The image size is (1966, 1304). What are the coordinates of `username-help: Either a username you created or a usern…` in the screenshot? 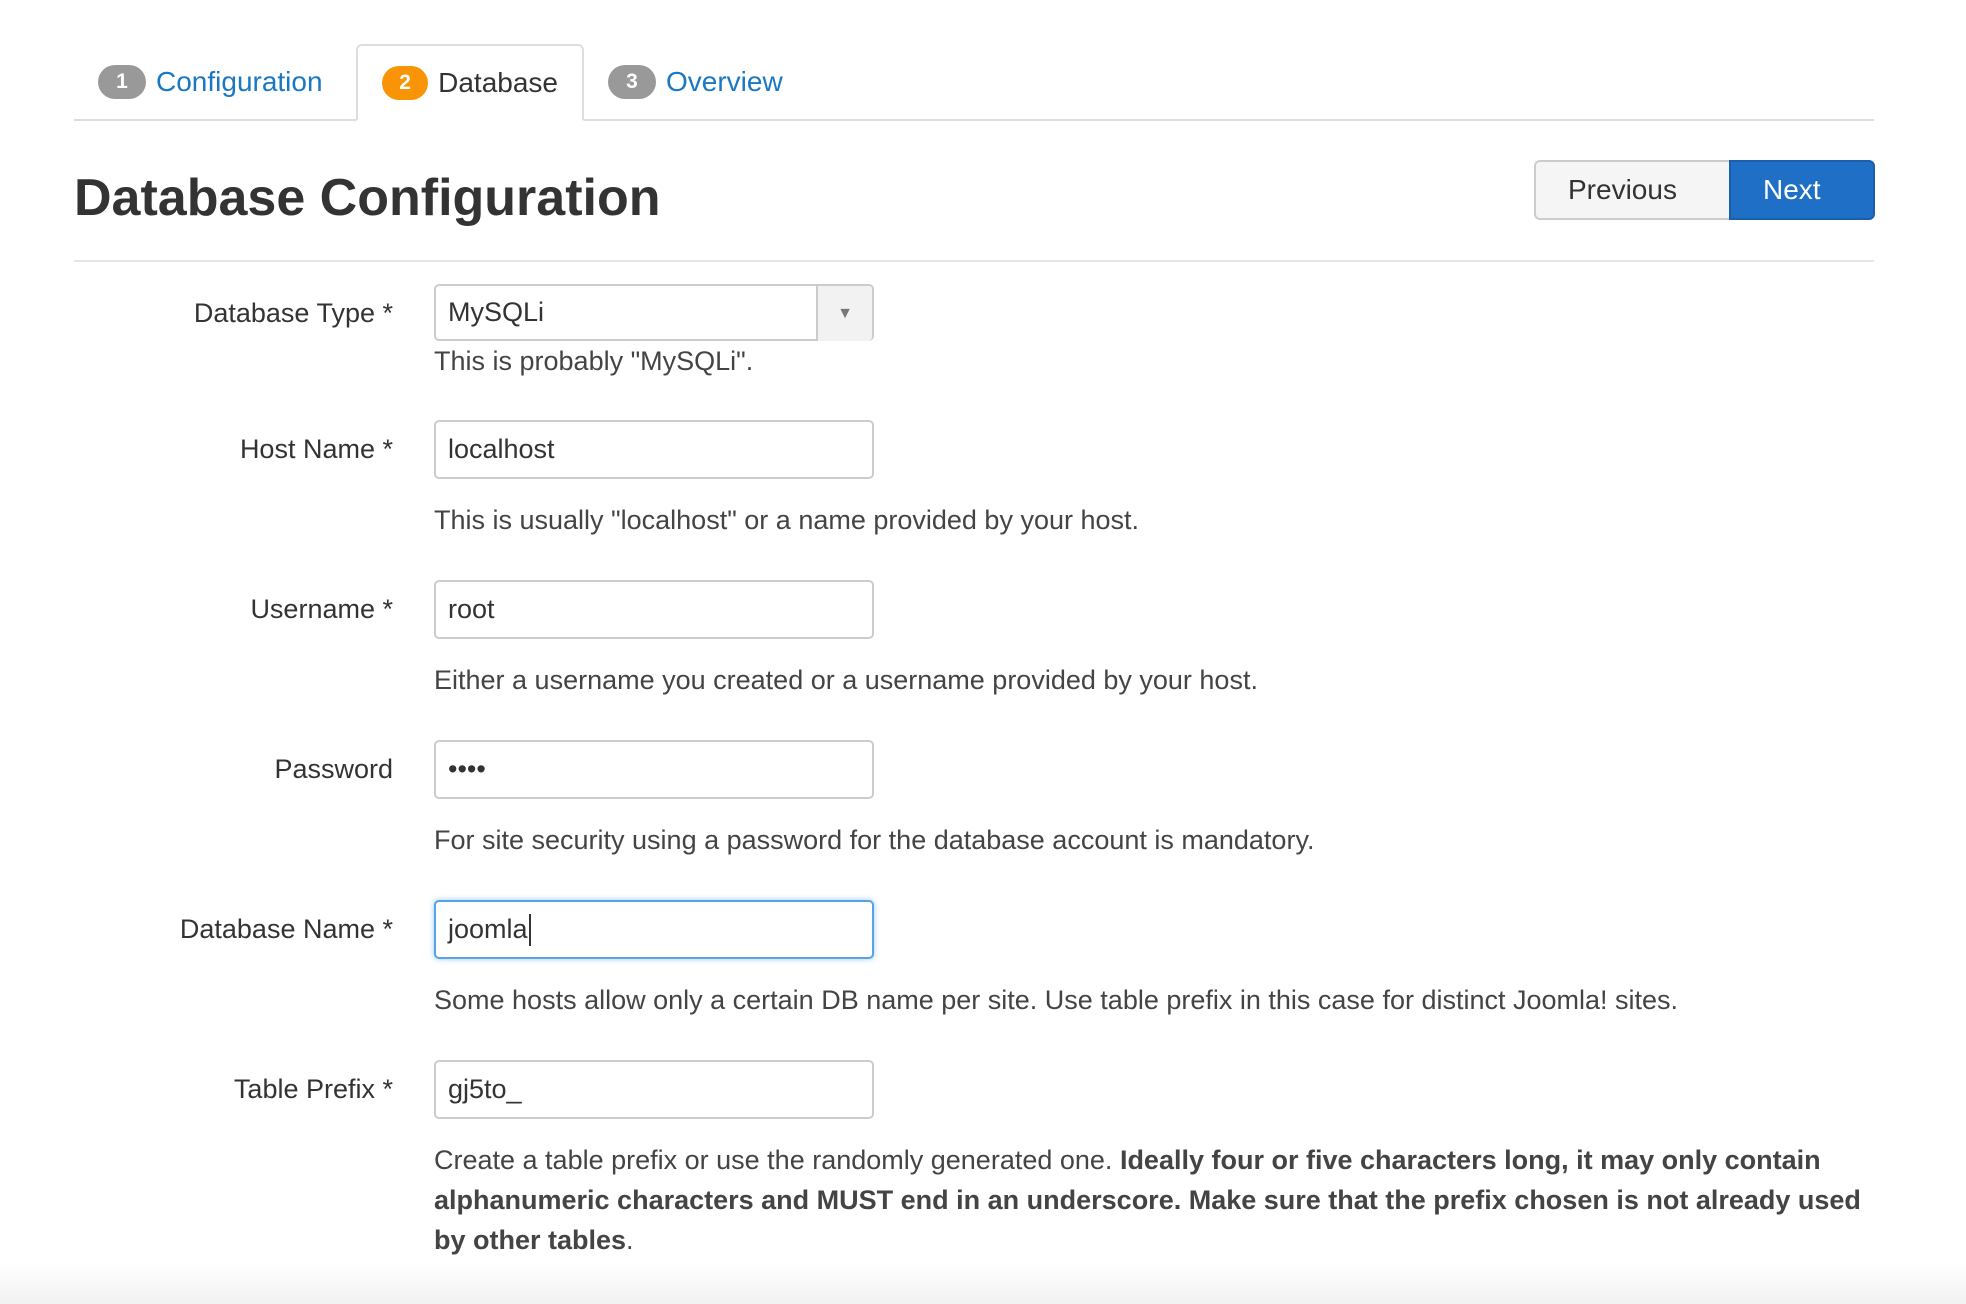 It's located at (846, 680).